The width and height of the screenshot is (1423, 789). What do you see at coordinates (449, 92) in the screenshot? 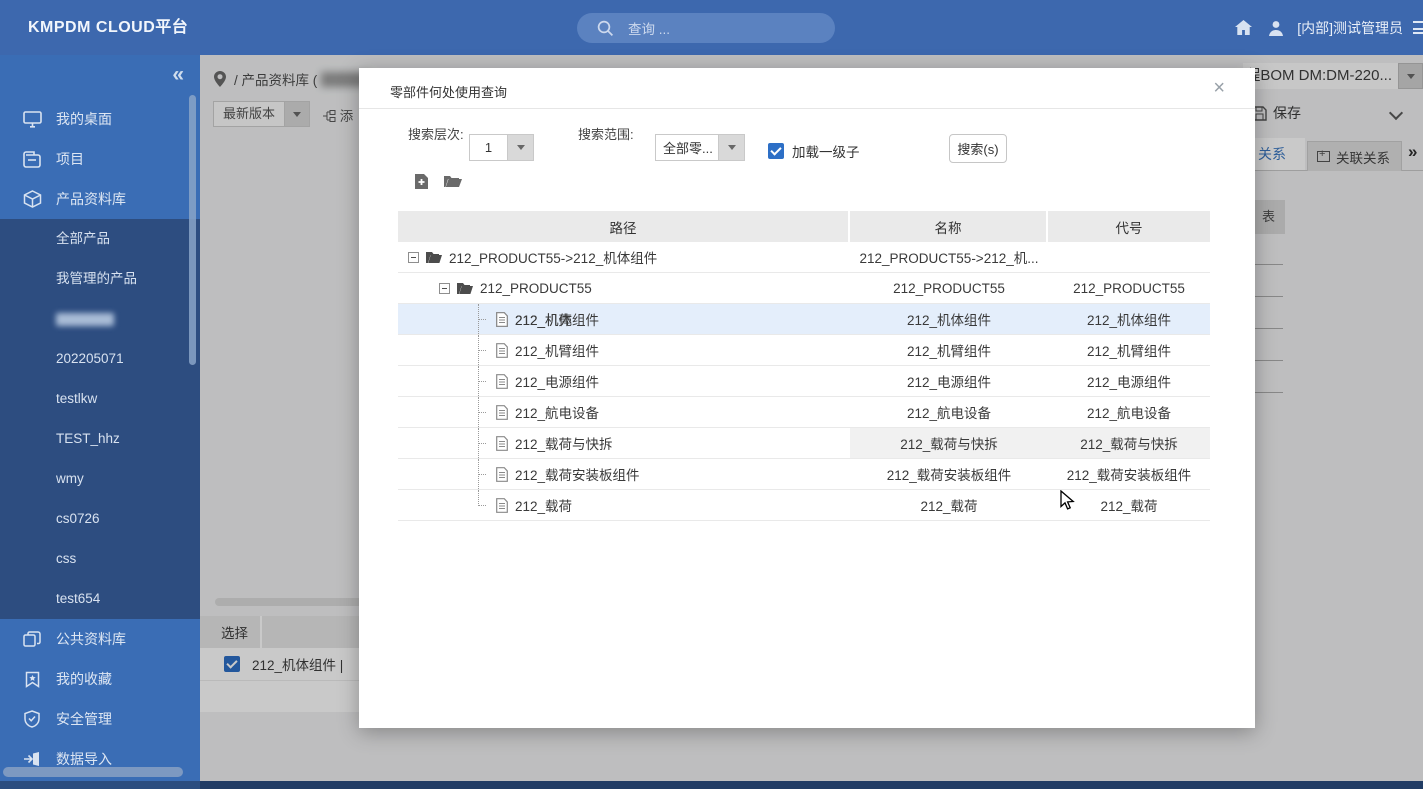
I see `dialog-title: 零部件何处使用查询` at bounding box center [449, 92].